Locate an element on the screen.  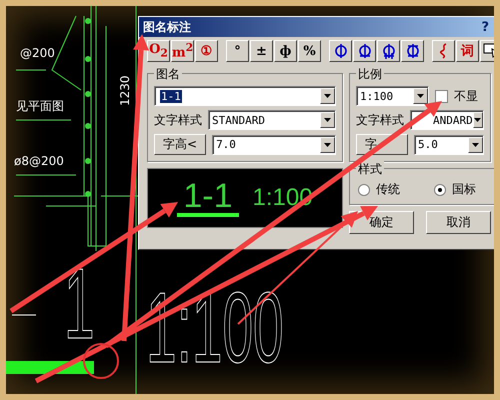
text-height-combo: 7.0 is located at coordinates (274, 144).